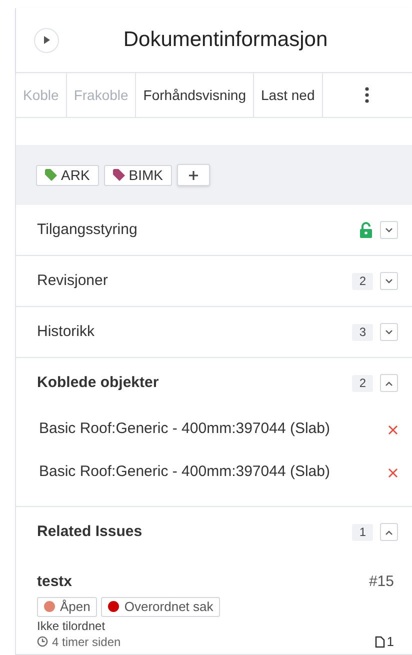  Describe the element at coordinates (86, 642) in the screenshot. I see `time-text: 4 timer siden` at that location.